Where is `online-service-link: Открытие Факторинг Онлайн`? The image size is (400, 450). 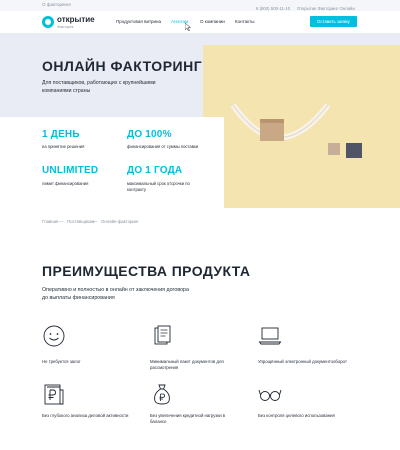 online-service-link: Открытие Факторинг Онлайн is located at coordinates (326, 8).